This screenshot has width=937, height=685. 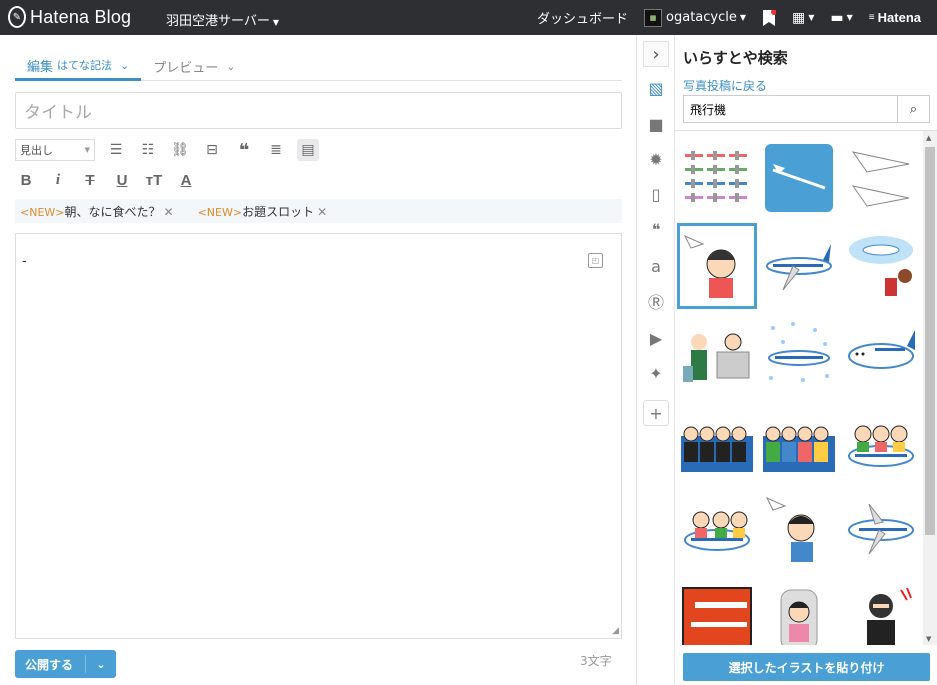 What do you see at coordinates (881, 442) in the screenshot?
I see `thumbnail-family-airplane` at bounding box center [881, 442].